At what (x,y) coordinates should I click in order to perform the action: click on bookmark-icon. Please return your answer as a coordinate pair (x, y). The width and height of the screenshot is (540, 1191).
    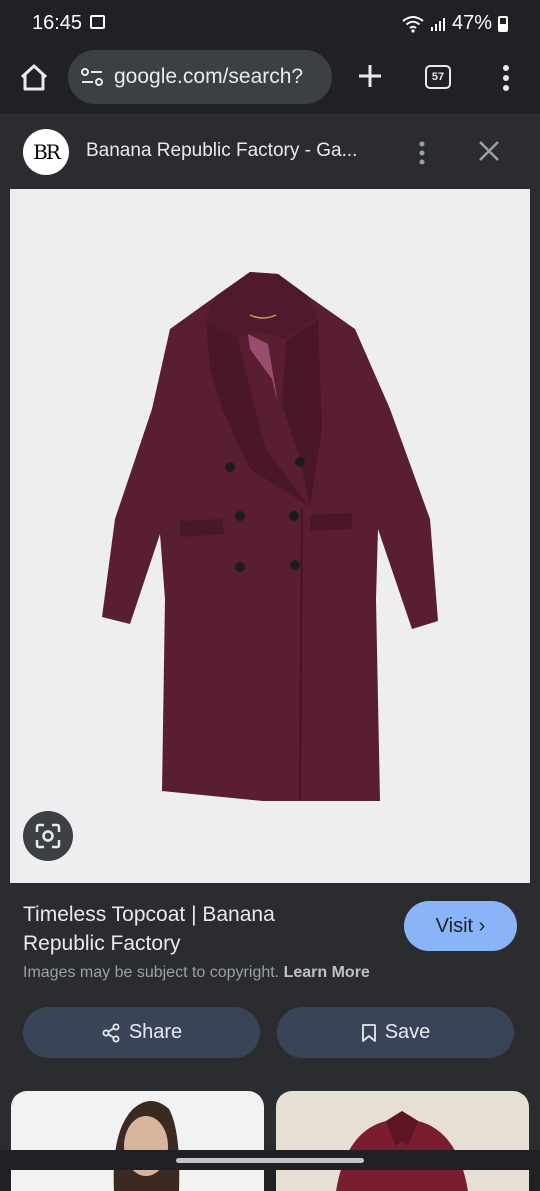
    Looking at the image, I should click on (368, 1032).